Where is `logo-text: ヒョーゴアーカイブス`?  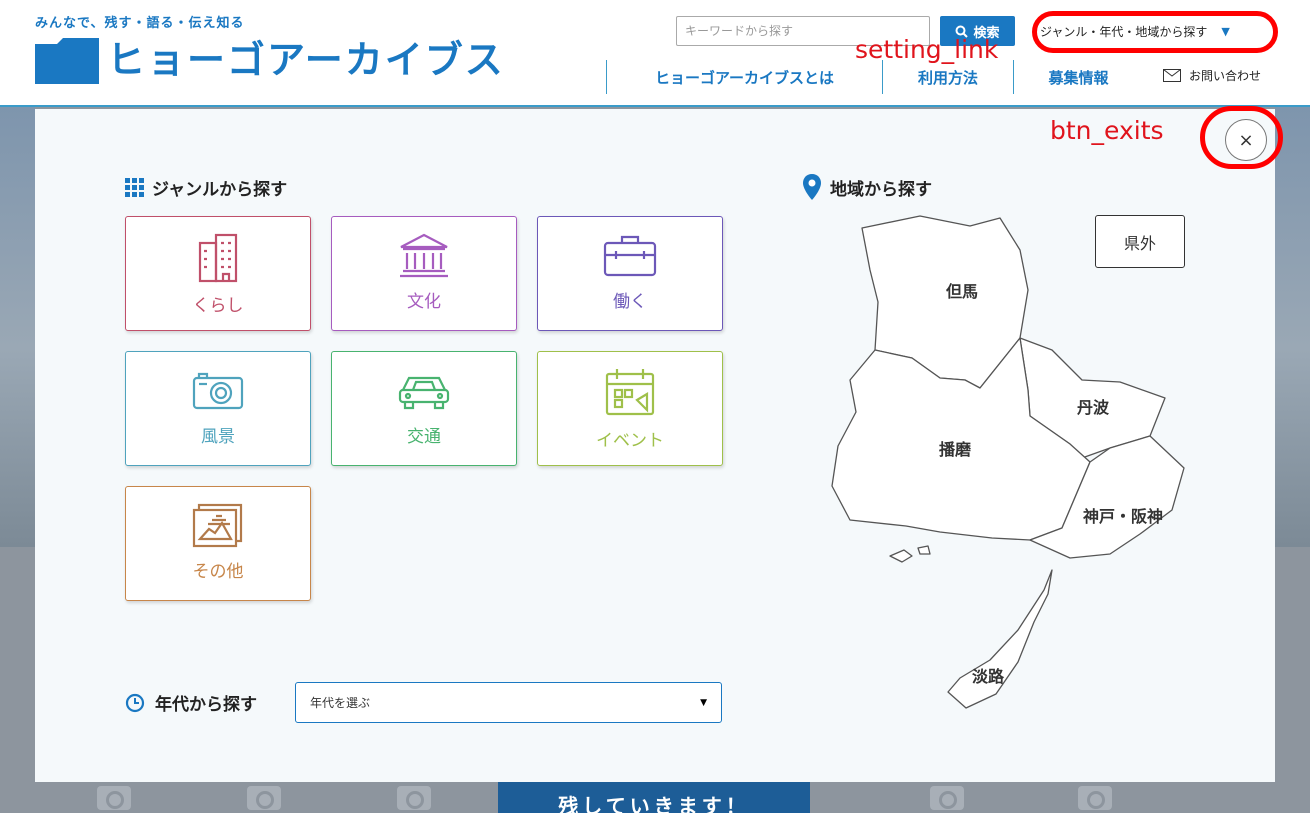 logo-text: ヒョーゴアーカイブス is located at coordinates (306, 60).